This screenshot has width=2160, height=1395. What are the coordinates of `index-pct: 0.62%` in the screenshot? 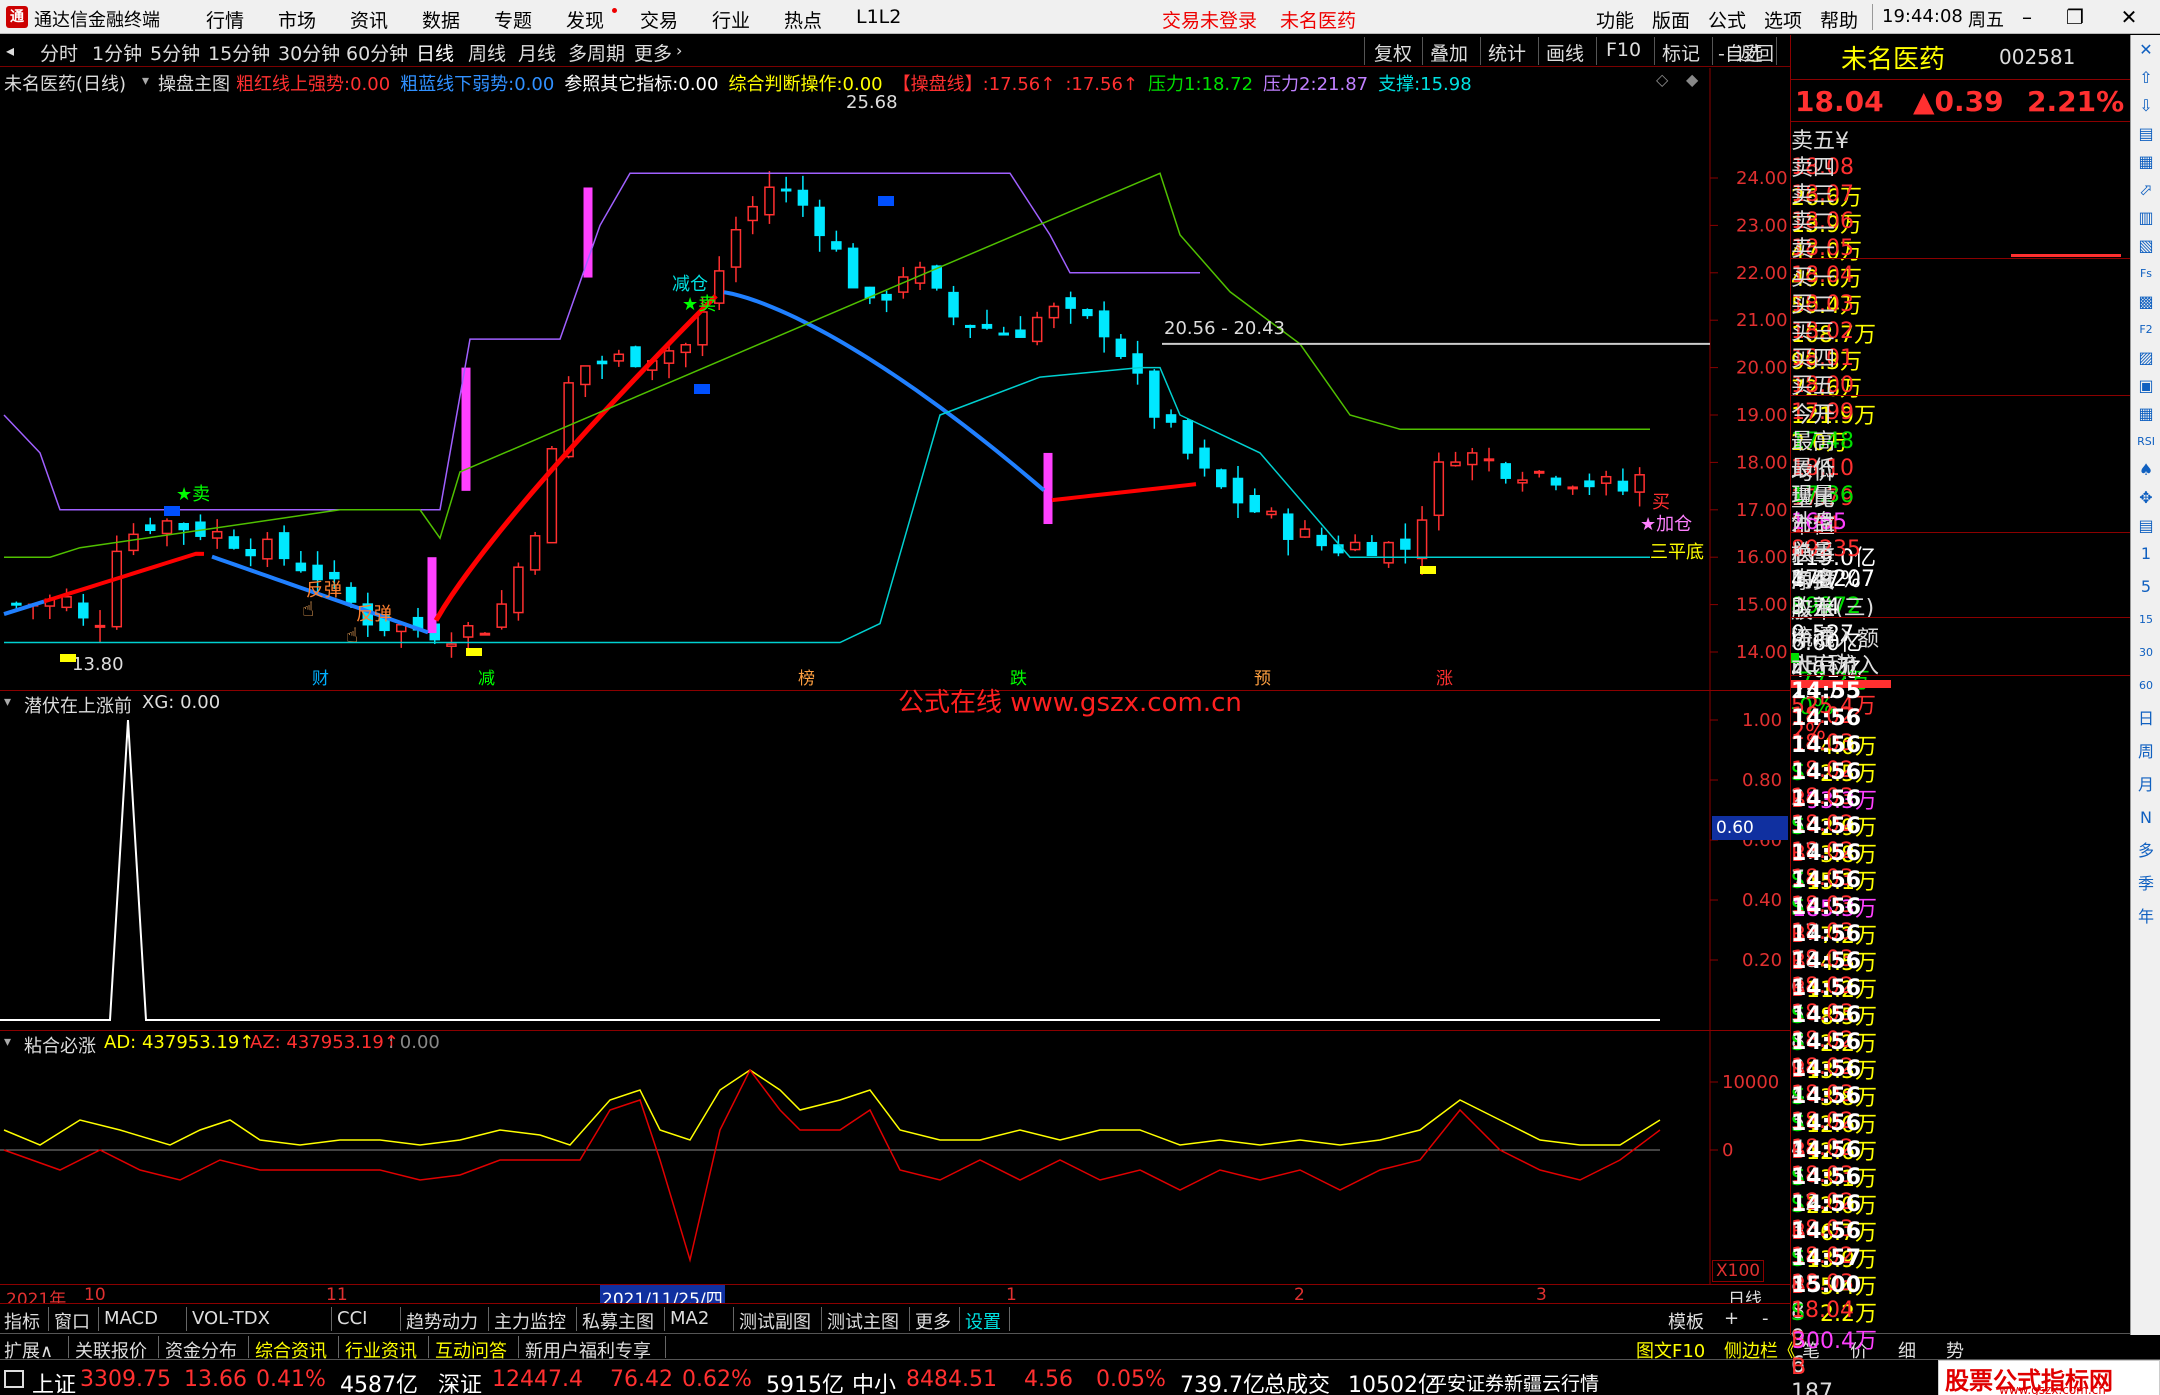 It's located at (717, 1379).